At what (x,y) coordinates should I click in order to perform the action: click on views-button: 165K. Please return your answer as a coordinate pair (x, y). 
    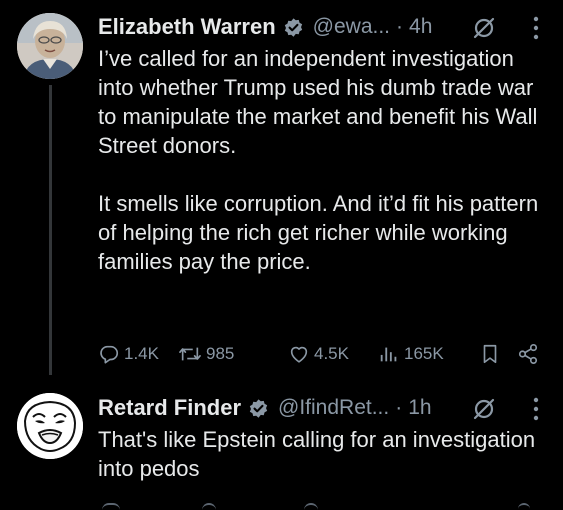
    Looking at the image, I should click on (411, 354).